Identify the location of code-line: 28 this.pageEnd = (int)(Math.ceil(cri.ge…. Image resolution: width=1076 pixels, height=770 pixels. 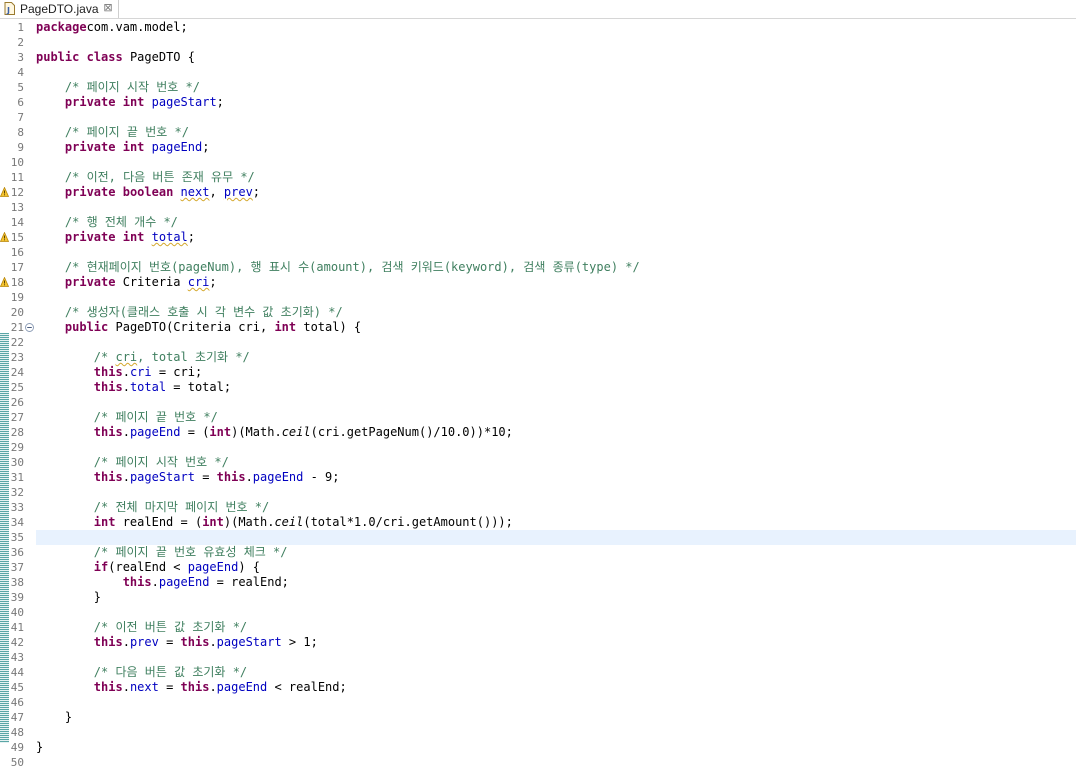
(538, 432).